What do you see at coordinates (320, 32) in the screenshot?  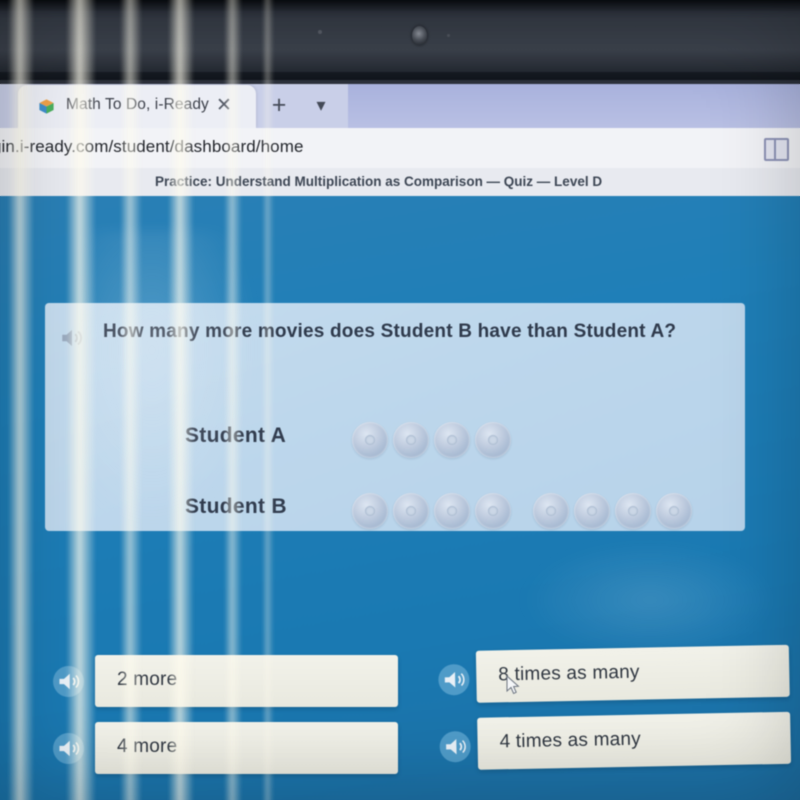 I see `bezel-sensor-dot` at bounding box center [320, 32].